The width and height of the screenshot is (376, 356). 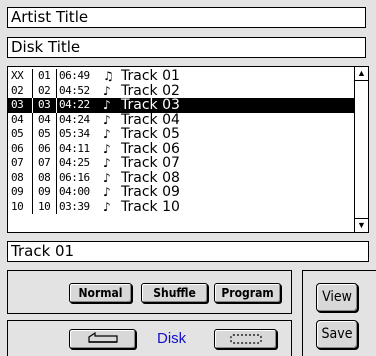 What do you see at coordinates (181, 76) in the screenshot?
I see `track-row: XX 01 06:49 ♫ Track 01` at bounding box center [181, 76].